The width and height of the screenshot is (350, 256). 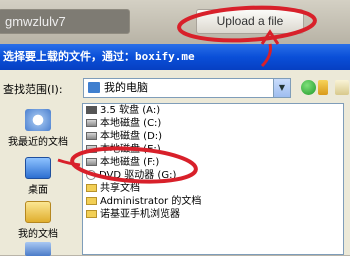 I want to click on place-my-documents: 我的文档, so click(x=38, y=220).